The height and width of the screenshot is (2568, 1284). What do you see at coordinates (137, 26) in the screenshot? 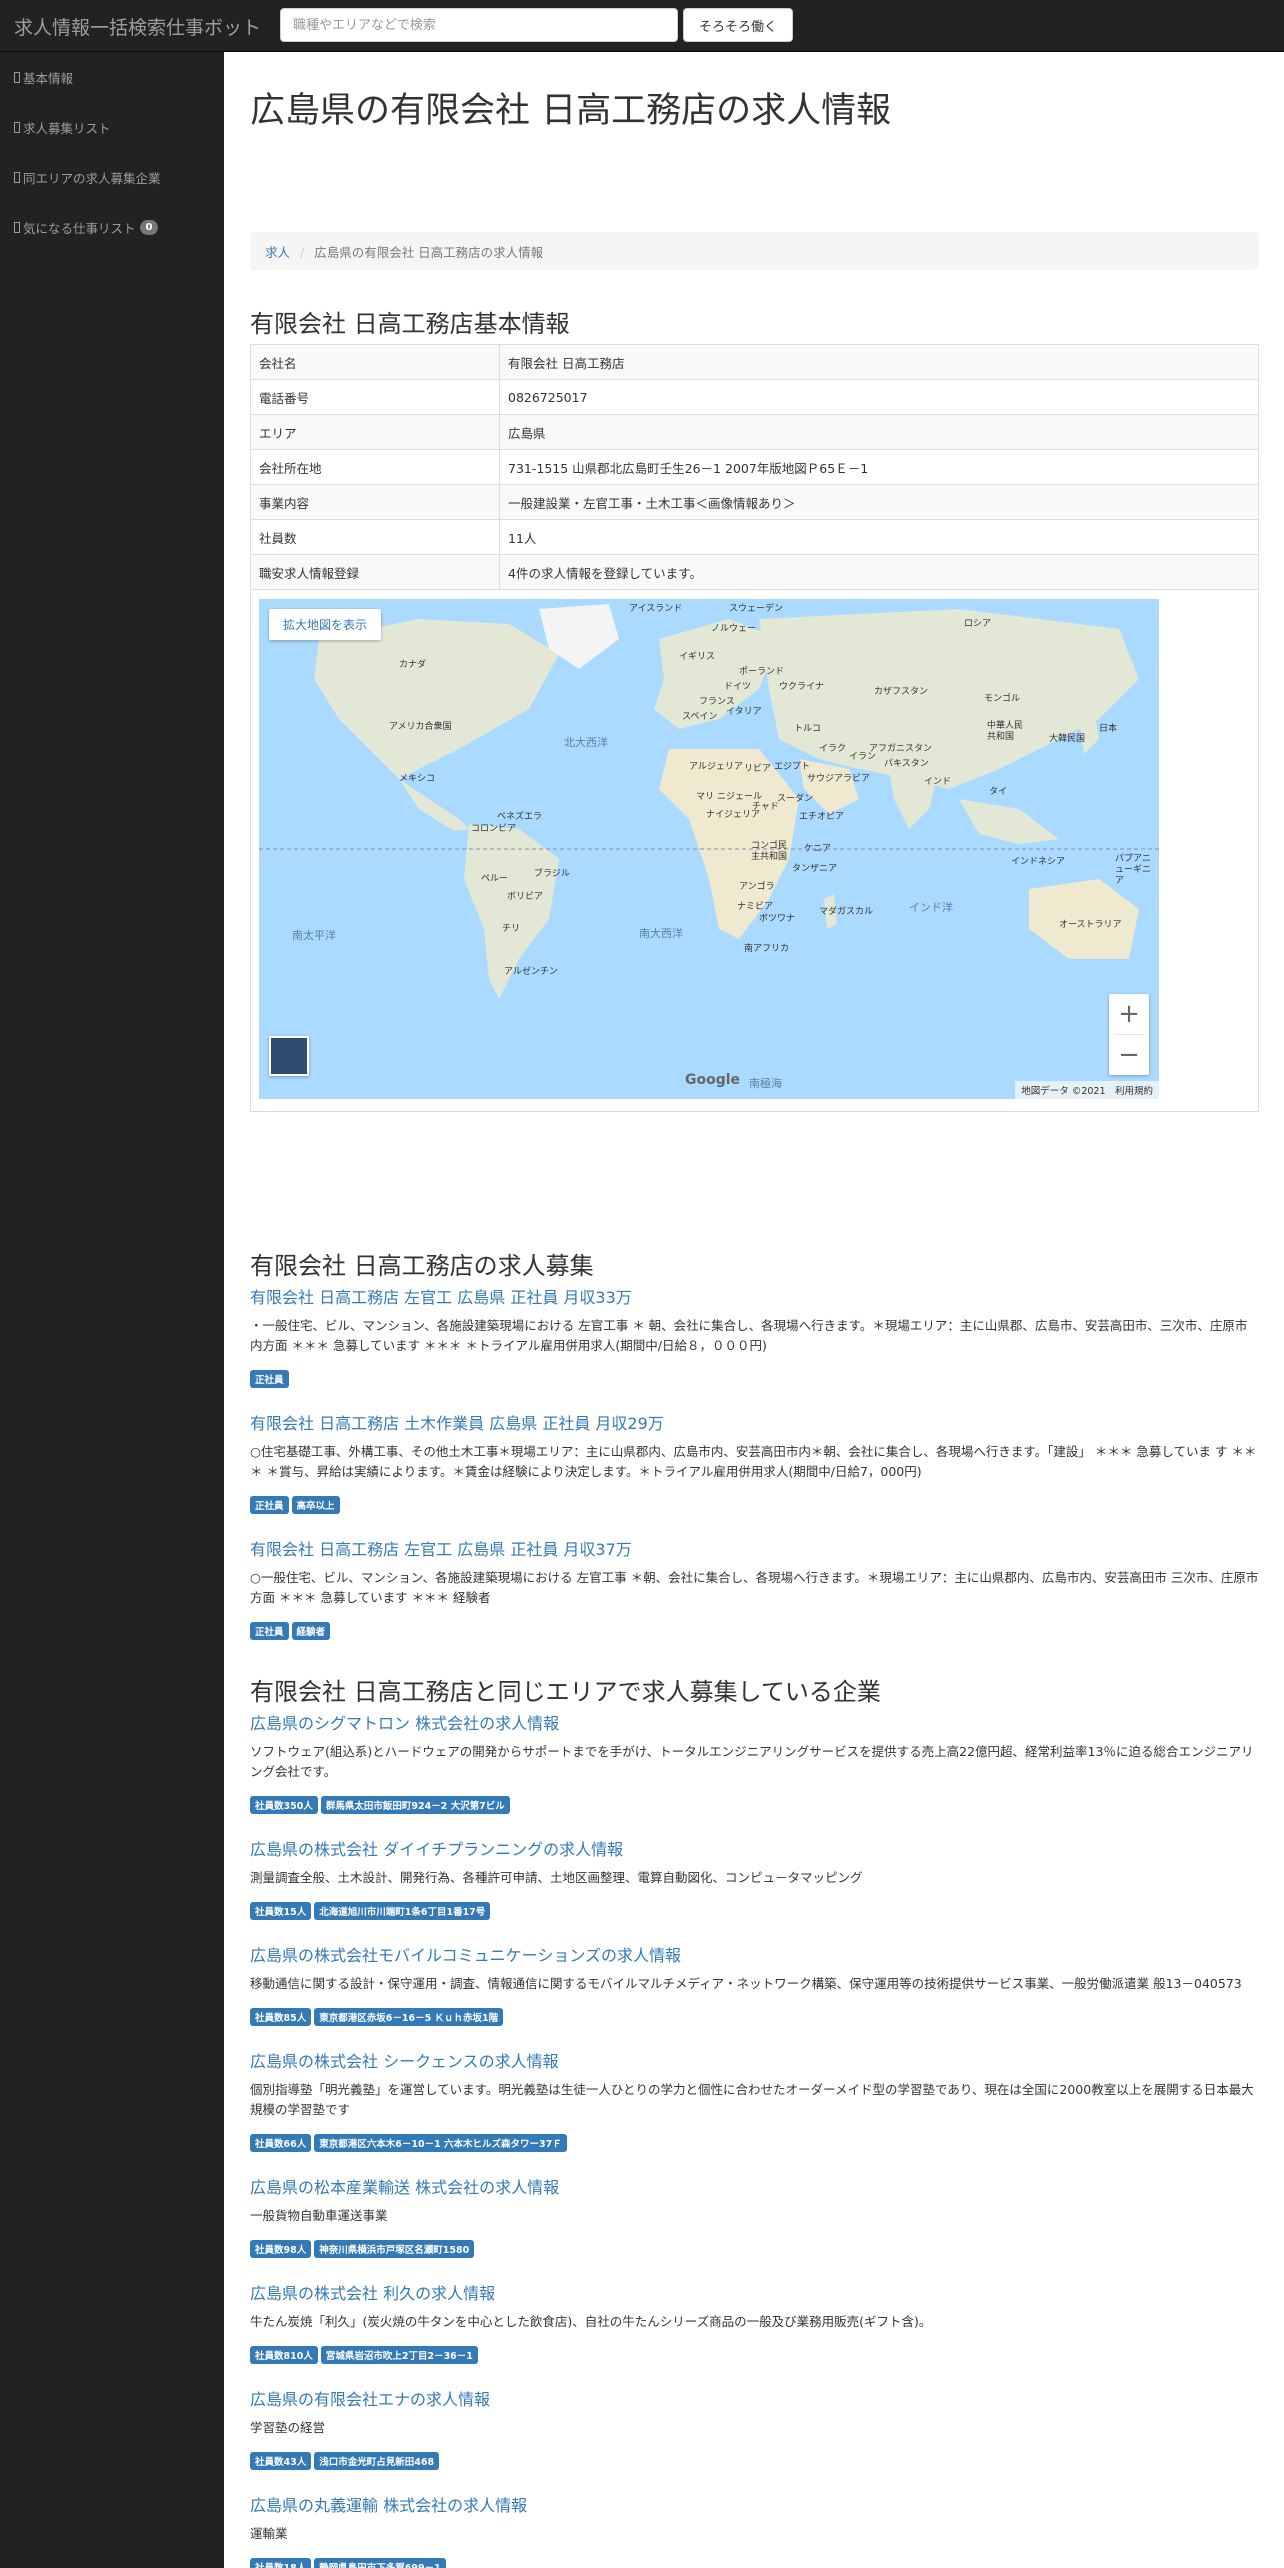
I see `brand-link: 求人情報一括検索仕事ボット` at bounding box center [137, 26].